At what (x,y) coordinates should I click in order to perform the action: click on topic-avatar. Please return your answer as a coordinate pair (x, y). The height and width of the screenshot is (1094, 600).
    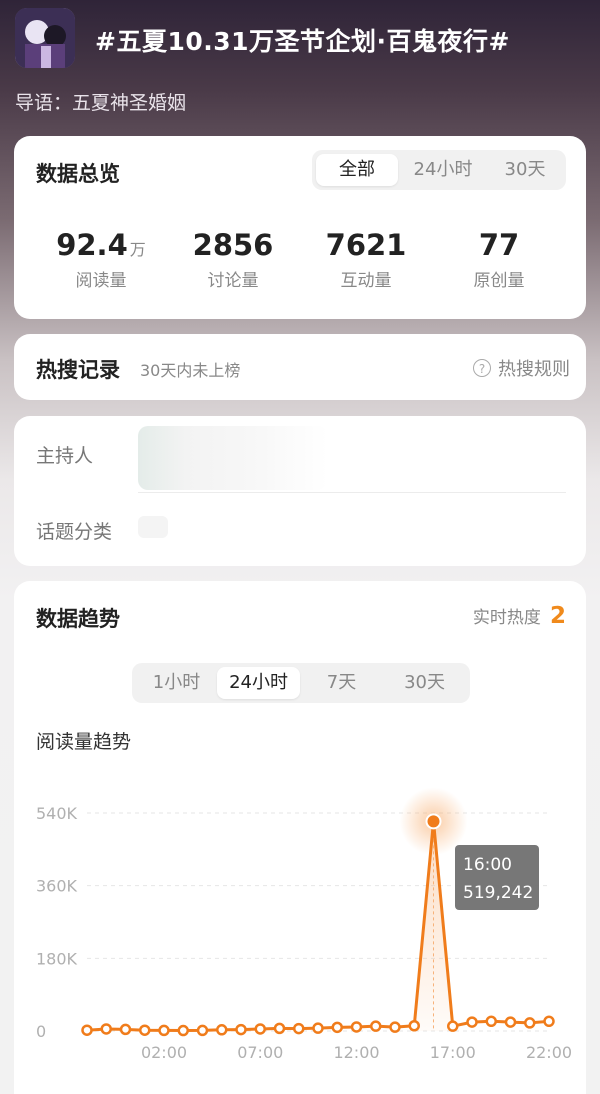
    Looking at the image, I should click on (45, 38).